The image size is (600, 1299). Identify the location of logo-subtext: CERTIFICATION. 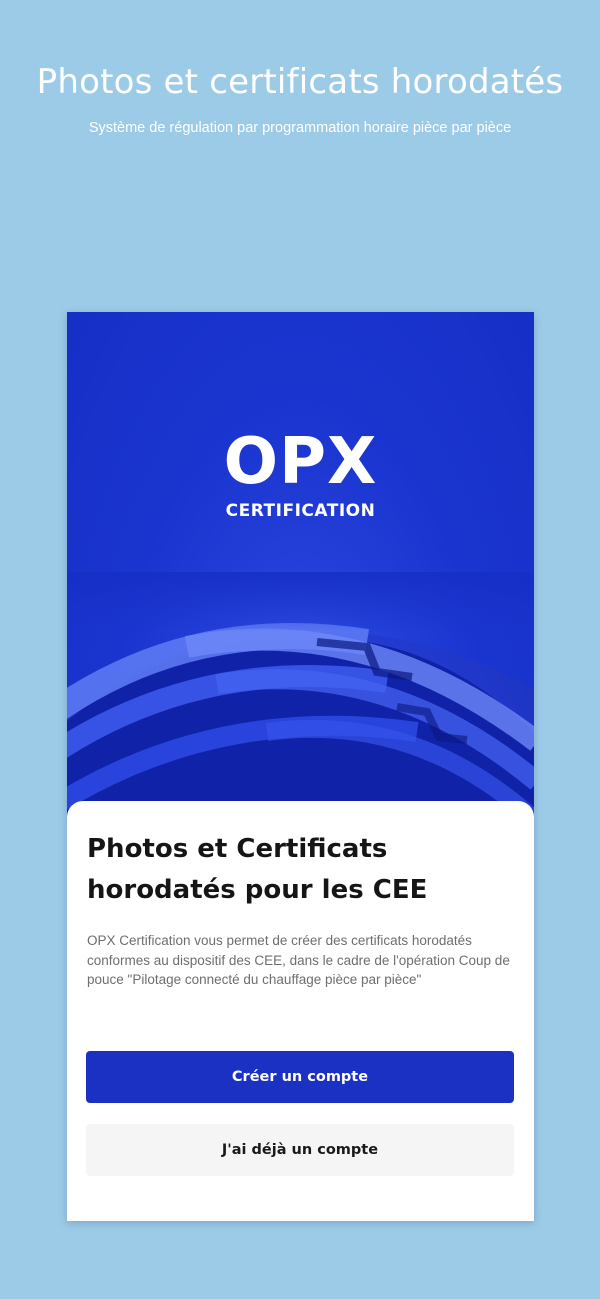
(300, 511).